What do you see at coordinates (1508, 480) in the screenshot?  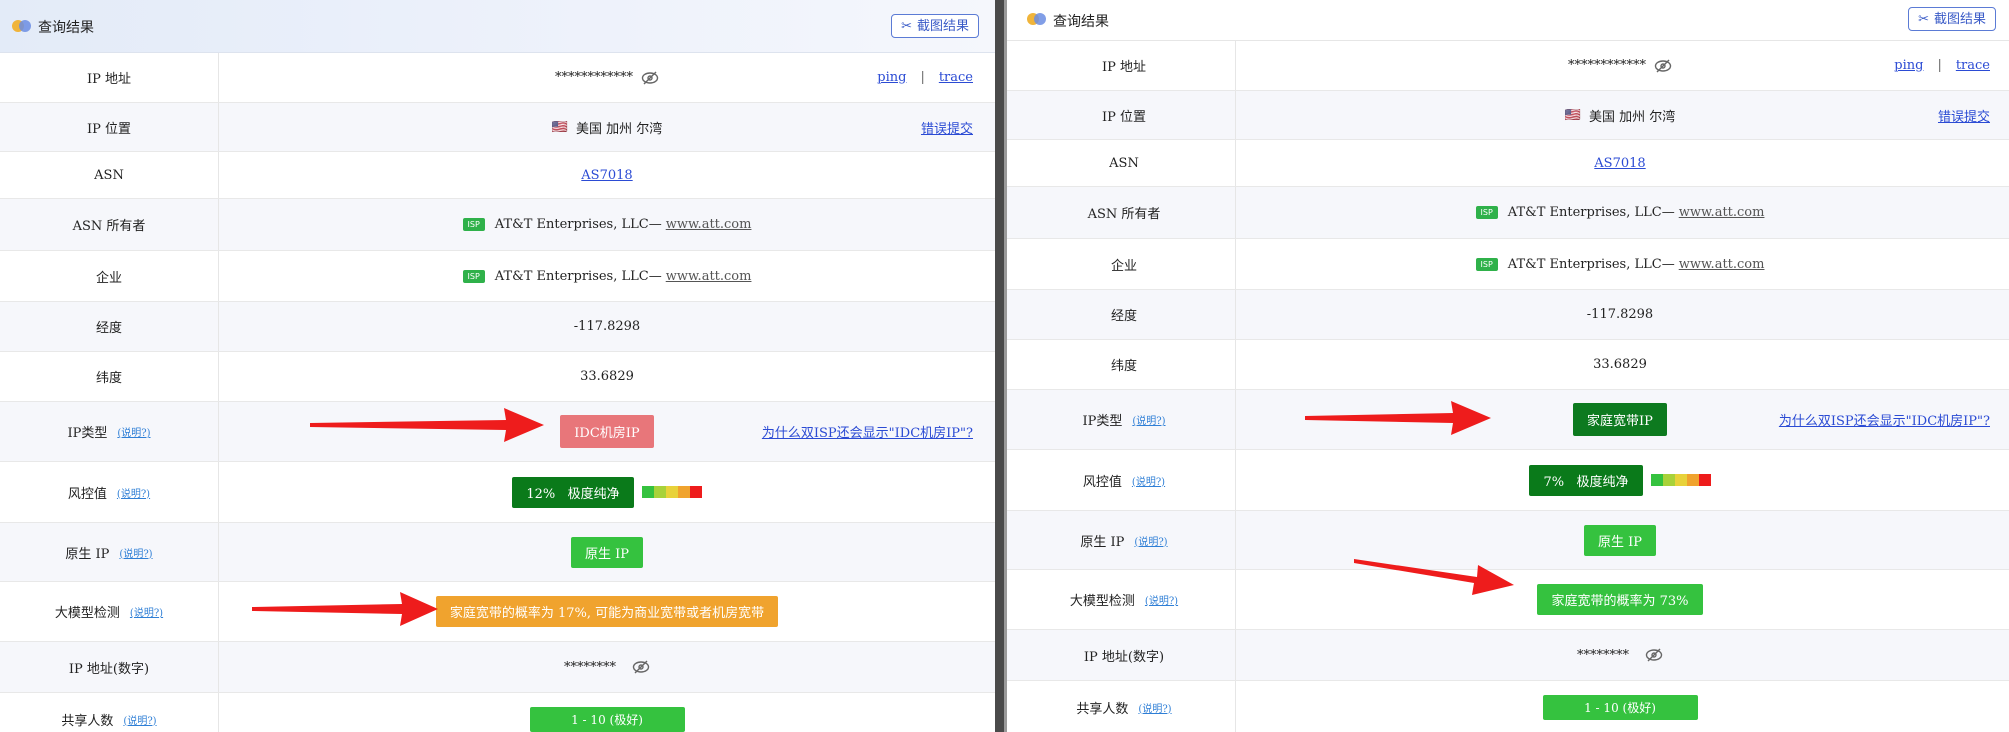 I see `row-risk: 风控值 (说明?) 7% 极度纯净` at bounding box center [1508, 480].